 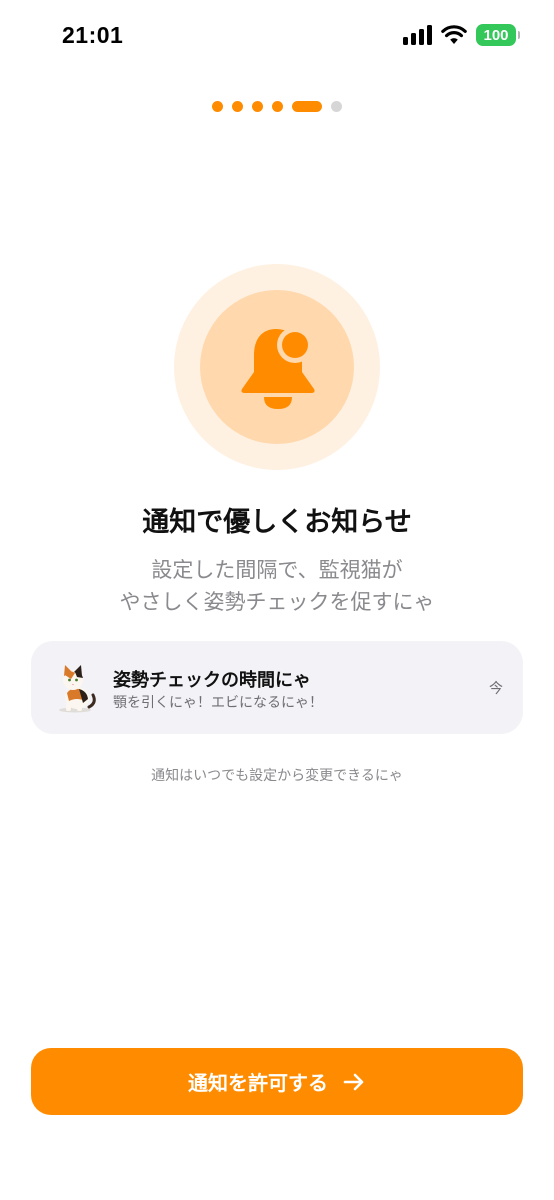 I want to click on allow-notifications-button: 通知を許可する, so click(x=277, y=1081).